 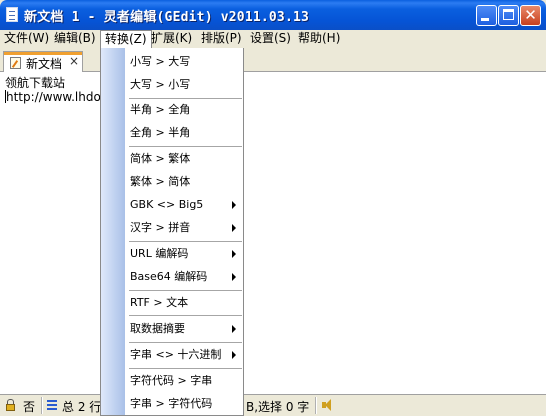 I want to click on lines-icon, so click(x=52, y=405).